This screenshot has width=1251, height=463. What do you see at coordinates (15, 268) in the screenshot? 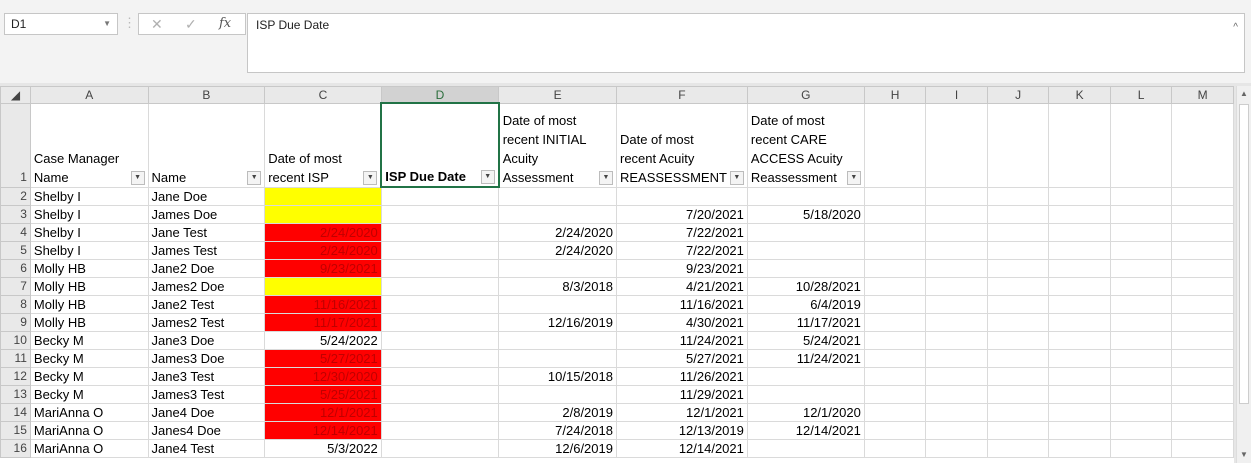
I see `row-header: 6` at bounding box center [15, 268].